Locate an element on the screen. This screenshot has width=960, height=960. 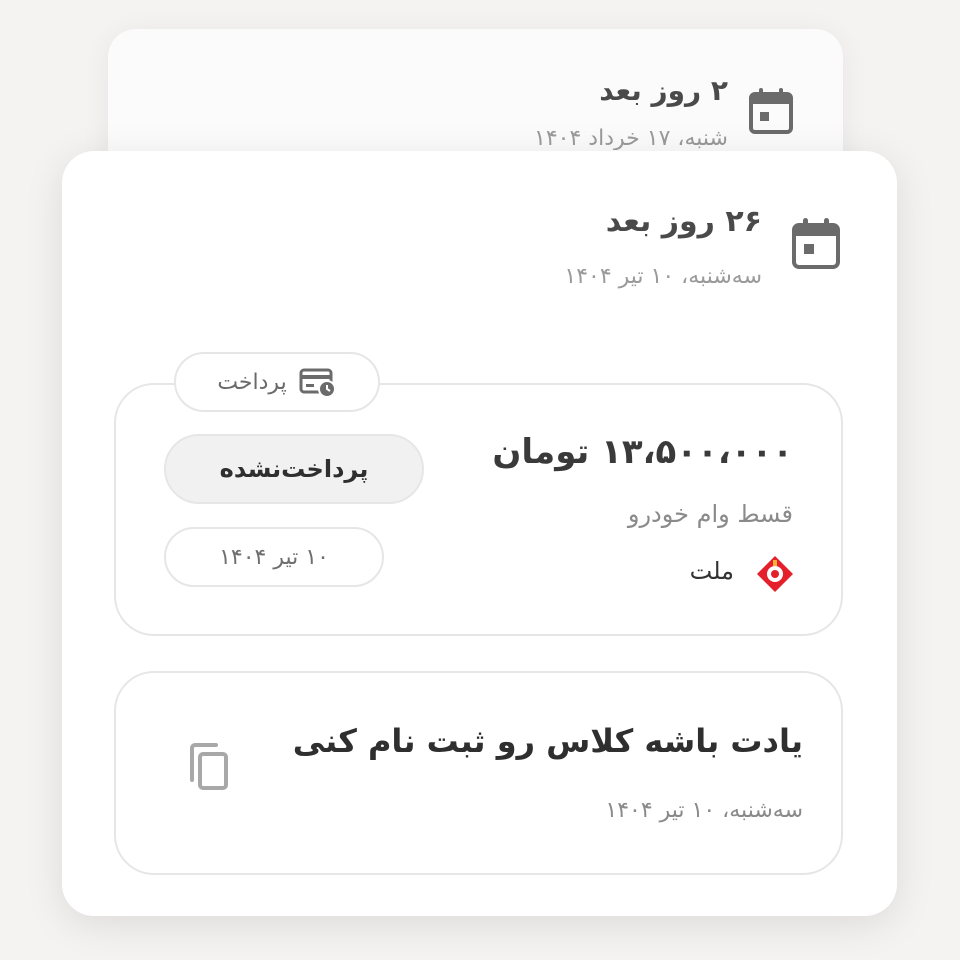
reminder-title: یادت باشه کلاس رو ثبت نام کنی is located at coordinates (547, 741).